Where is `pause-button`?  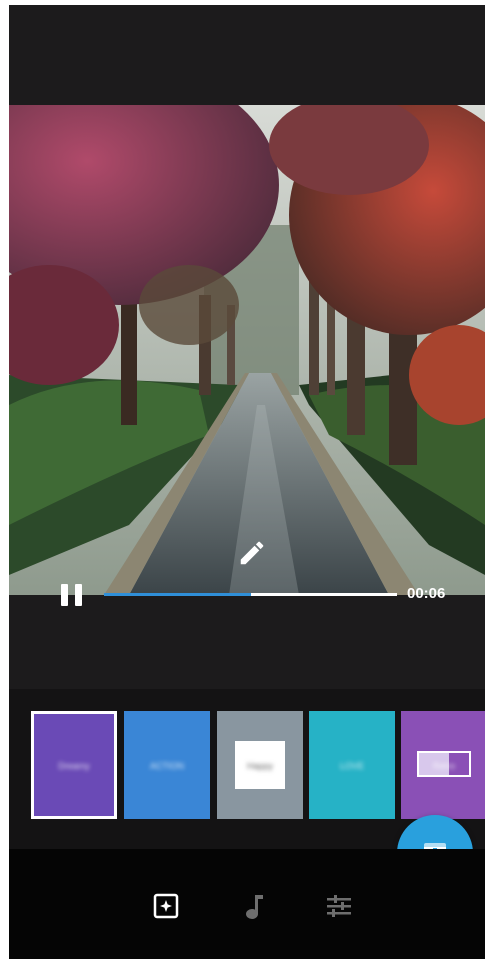 pause-button is located at coordinates (73, 595).